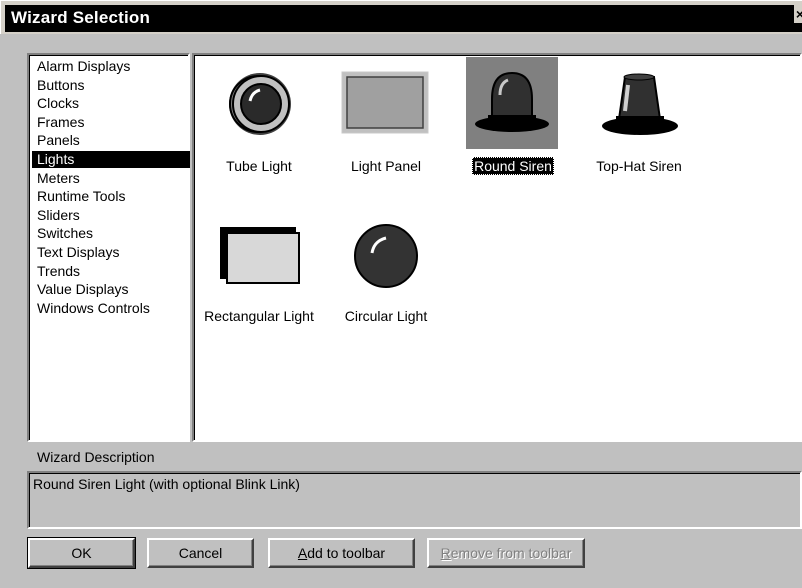 This screenshot has height=588, width=802. What do you see at coordinates (65, 233) in the screenshot?
I see `category-item-switches: Switches` at bounding box center [65, 233].